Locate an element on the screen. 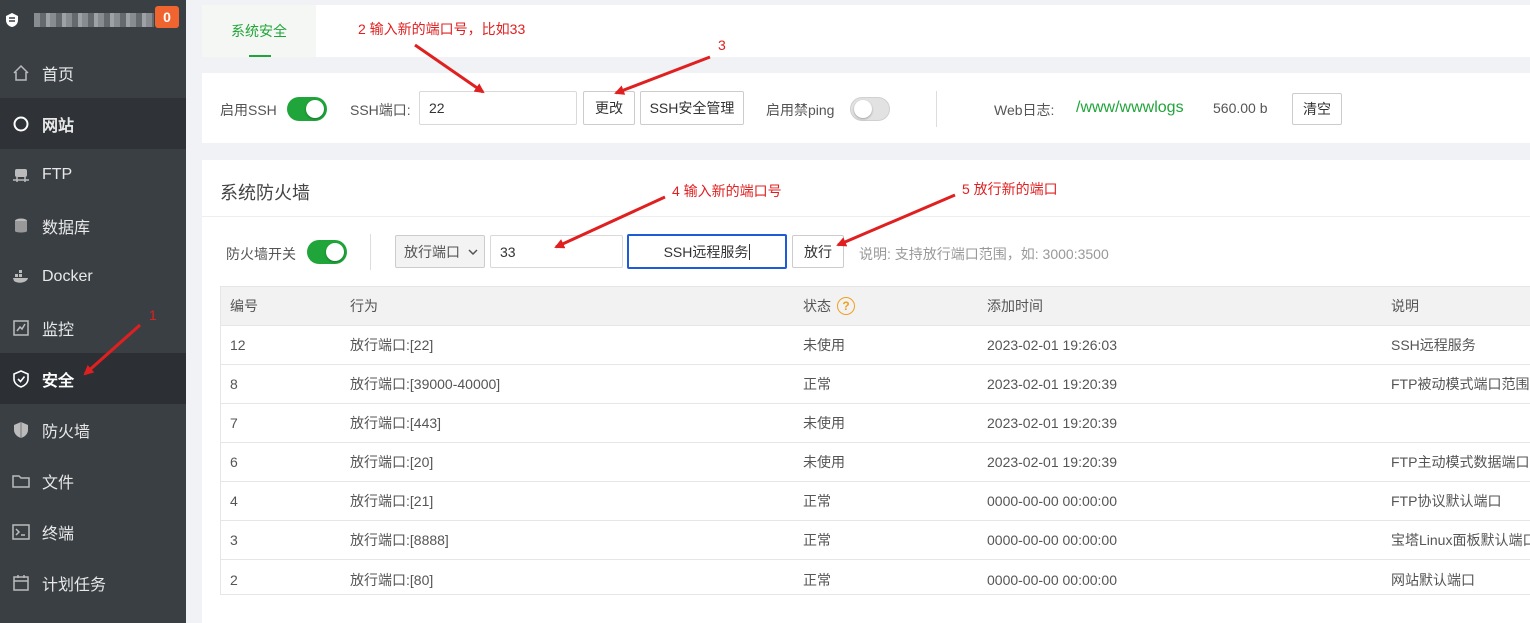 The height and width of the screenshot is (623, 1530). cell-action: 放行端口:[20] is located at coordinates (392, 462).